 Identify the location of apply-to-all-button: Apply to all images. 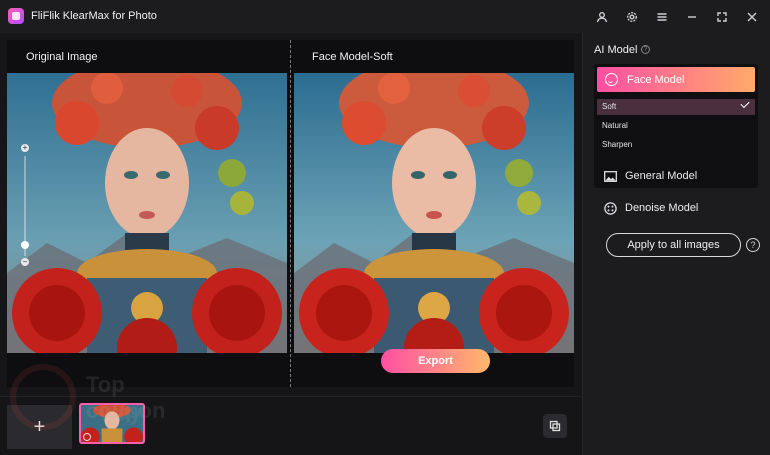
(673, 245).